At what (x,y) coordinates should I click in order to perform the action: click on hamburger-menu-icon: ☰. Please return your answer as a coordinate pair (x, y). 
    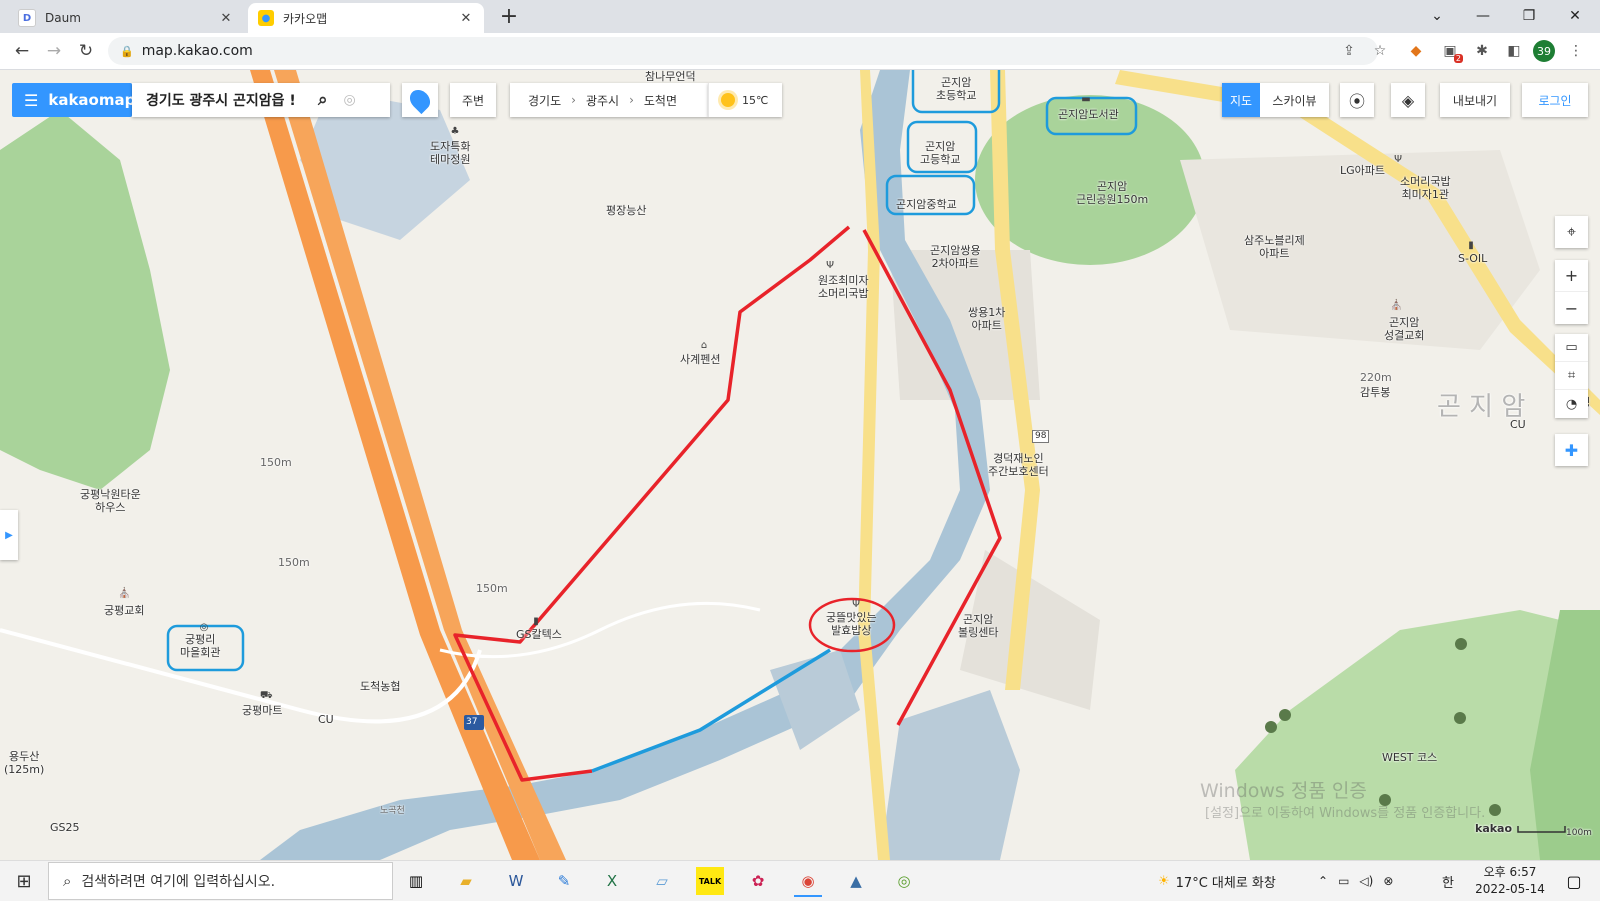
    Looking at the image, I should click on (31, 100).